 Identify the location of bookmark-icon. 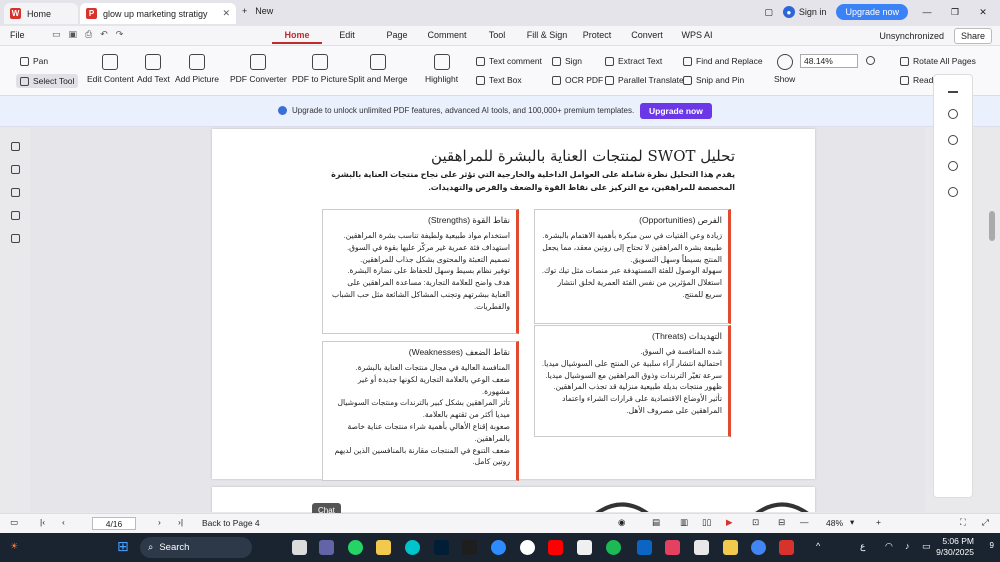
(15, 146).